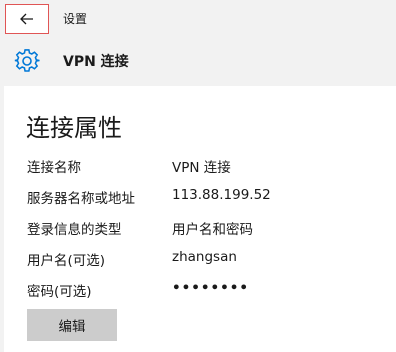 Image resolution: width=396 pixels, height=352 pixels. Describe the element at coordinates (204, 257) in the screenshot. I see `property-value: zhangsan` at that location.